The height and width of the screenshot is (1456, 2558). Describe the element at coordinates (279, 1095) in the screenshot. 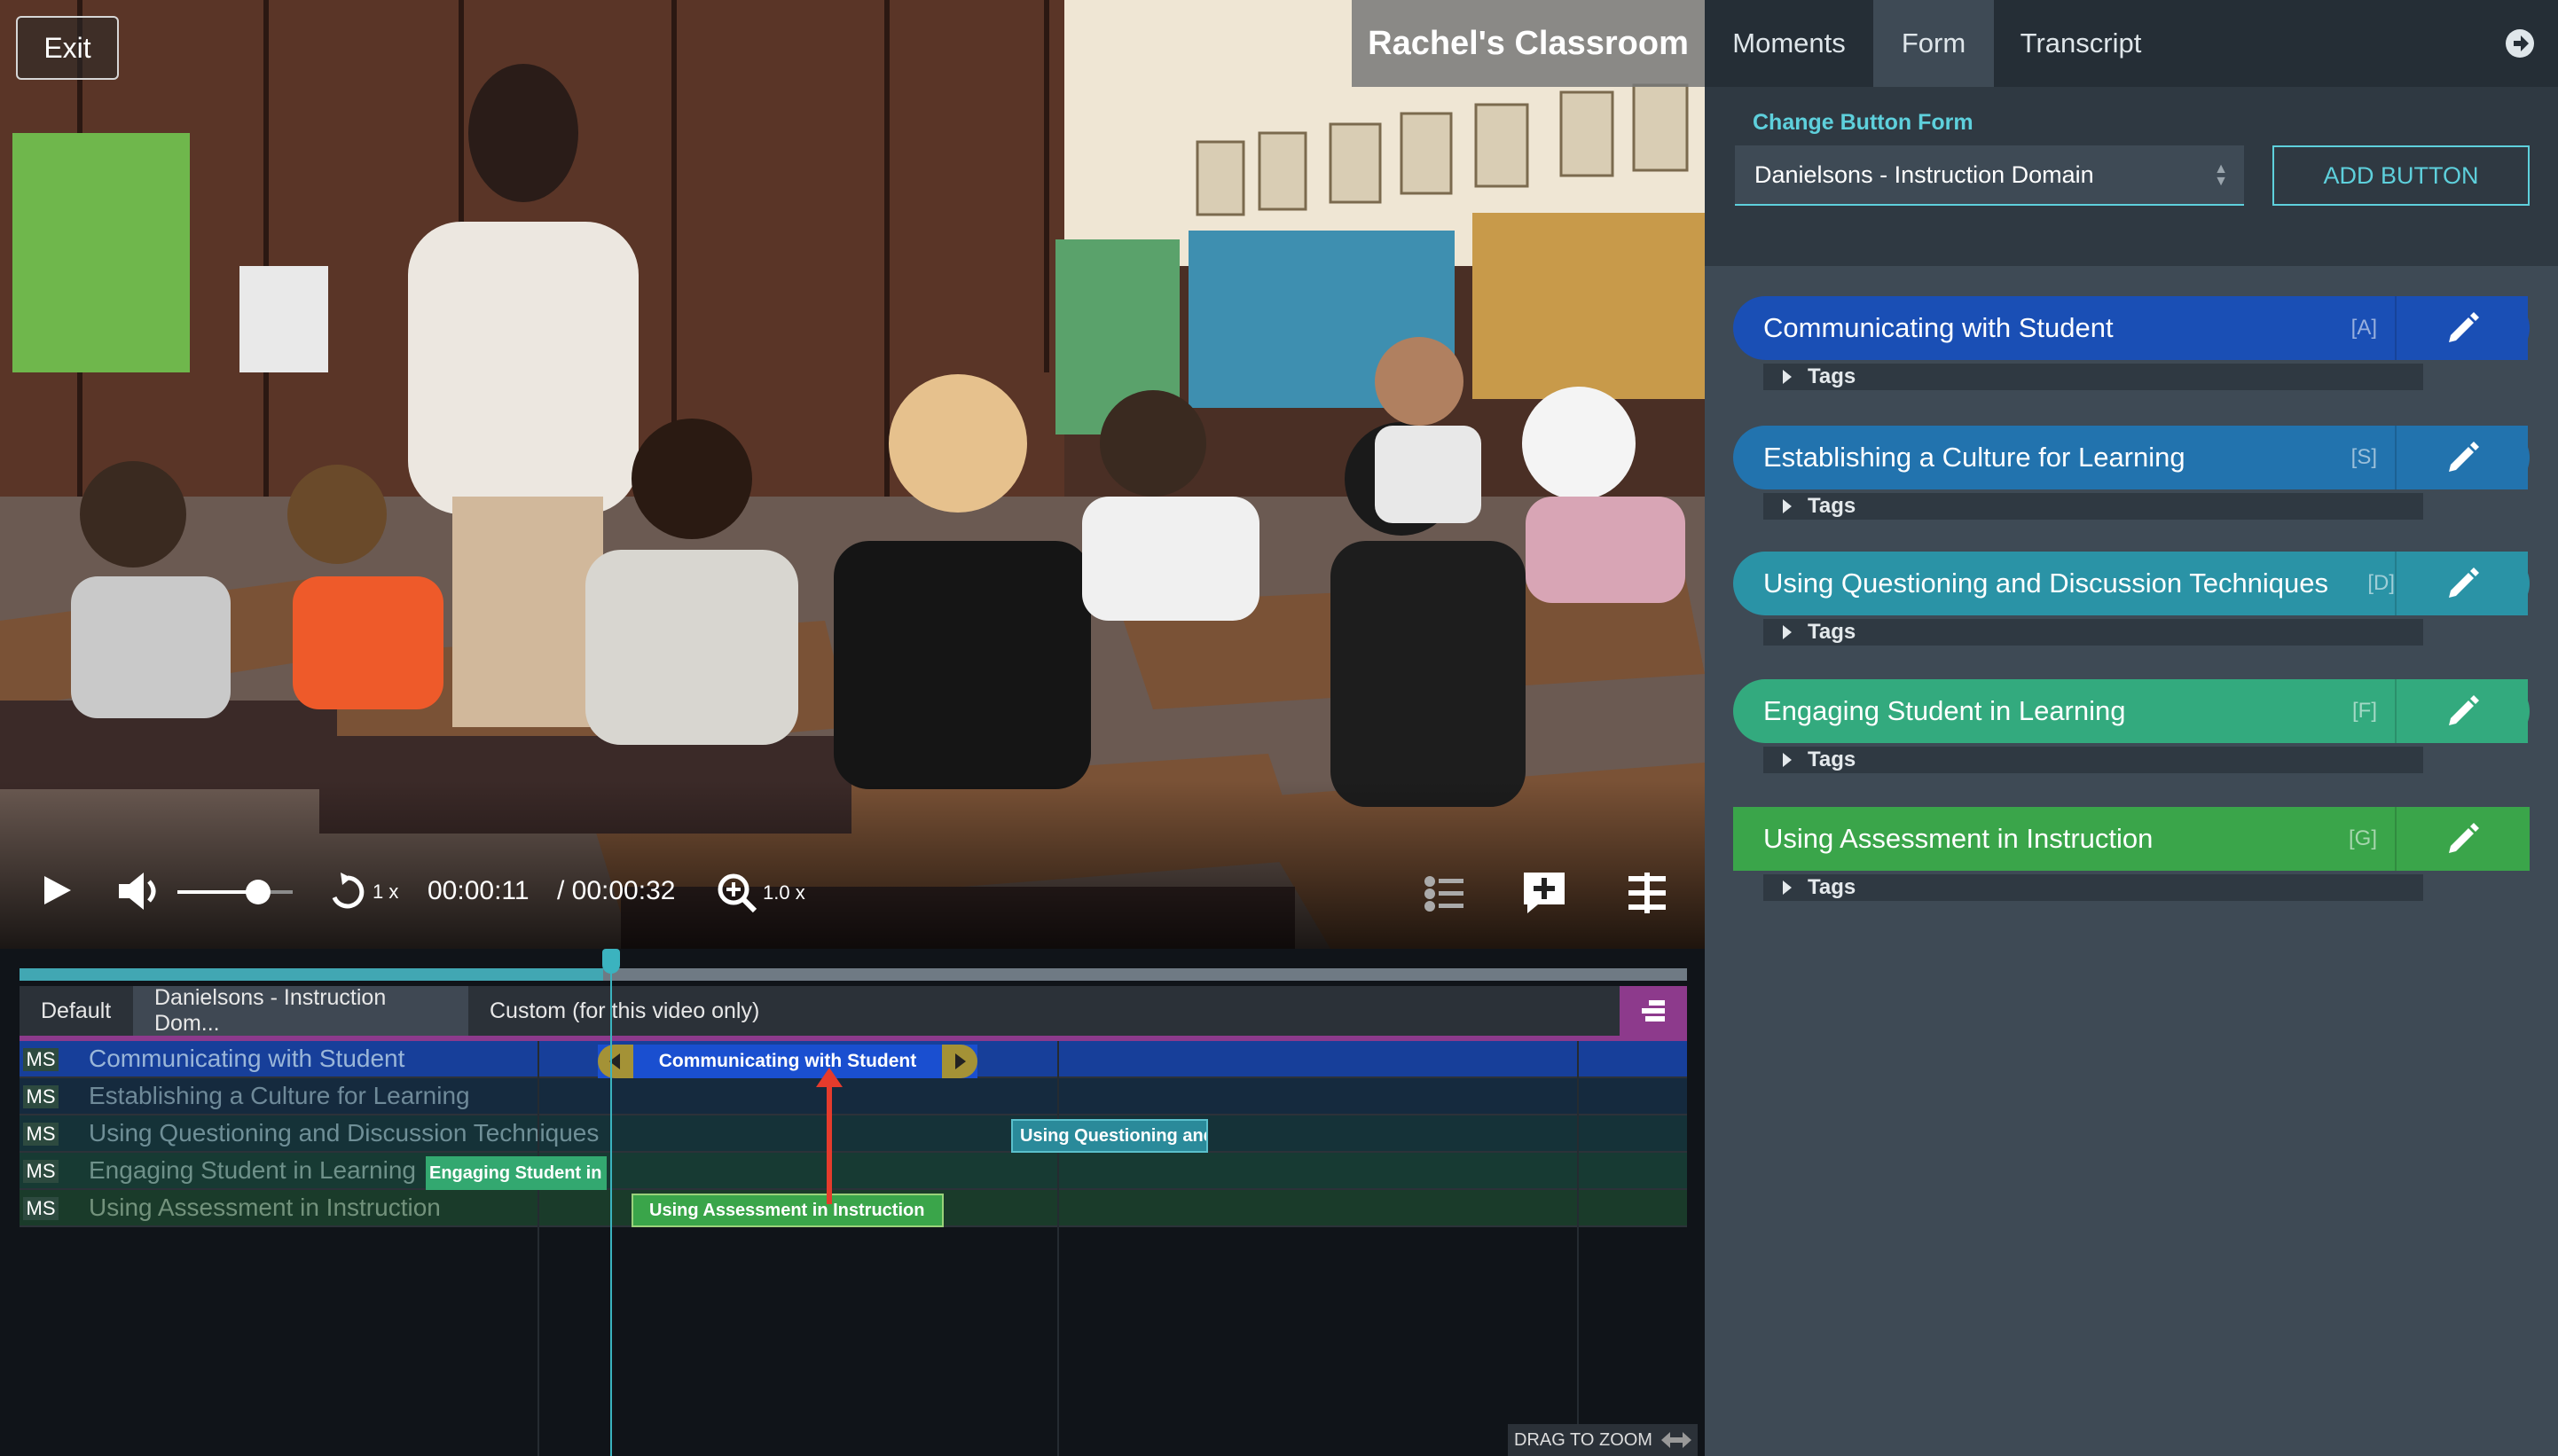

I see `timeline-row-label: Establishing a Culture for Learning` at that location.